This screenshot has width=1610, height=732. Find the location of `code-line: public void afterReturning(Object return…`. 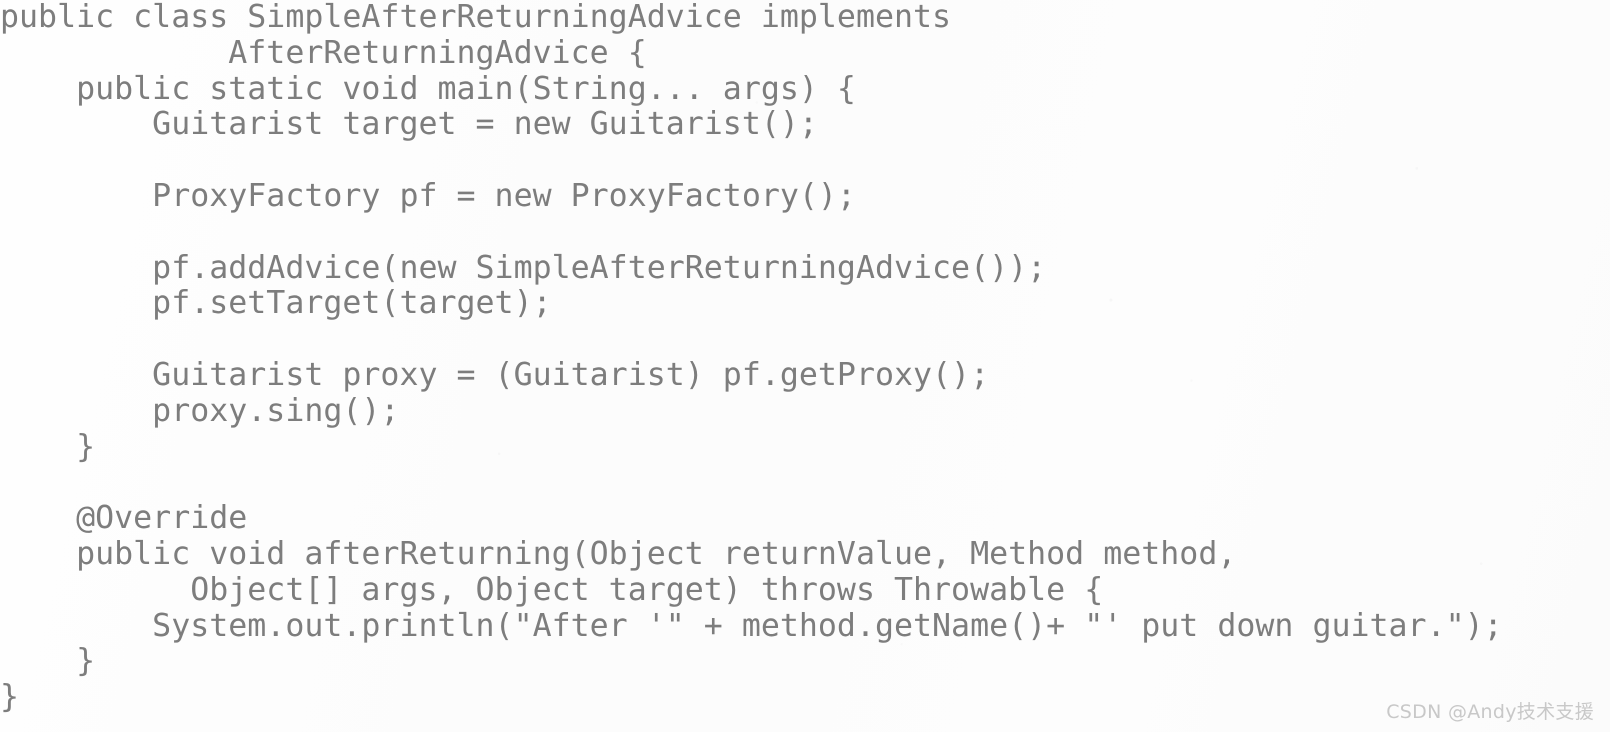

code-line: public void afterReturning(Object return… is located at coordinates (618, 553).